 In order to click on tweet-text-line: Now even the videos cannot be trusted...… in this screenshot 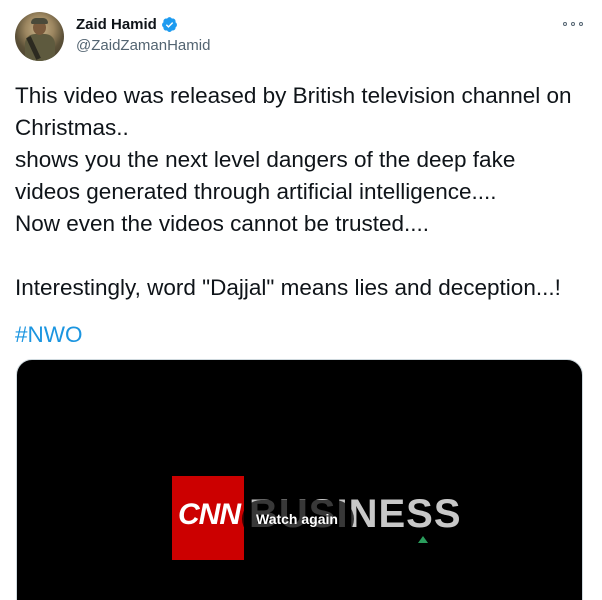, I will do `click(222, 223)`.